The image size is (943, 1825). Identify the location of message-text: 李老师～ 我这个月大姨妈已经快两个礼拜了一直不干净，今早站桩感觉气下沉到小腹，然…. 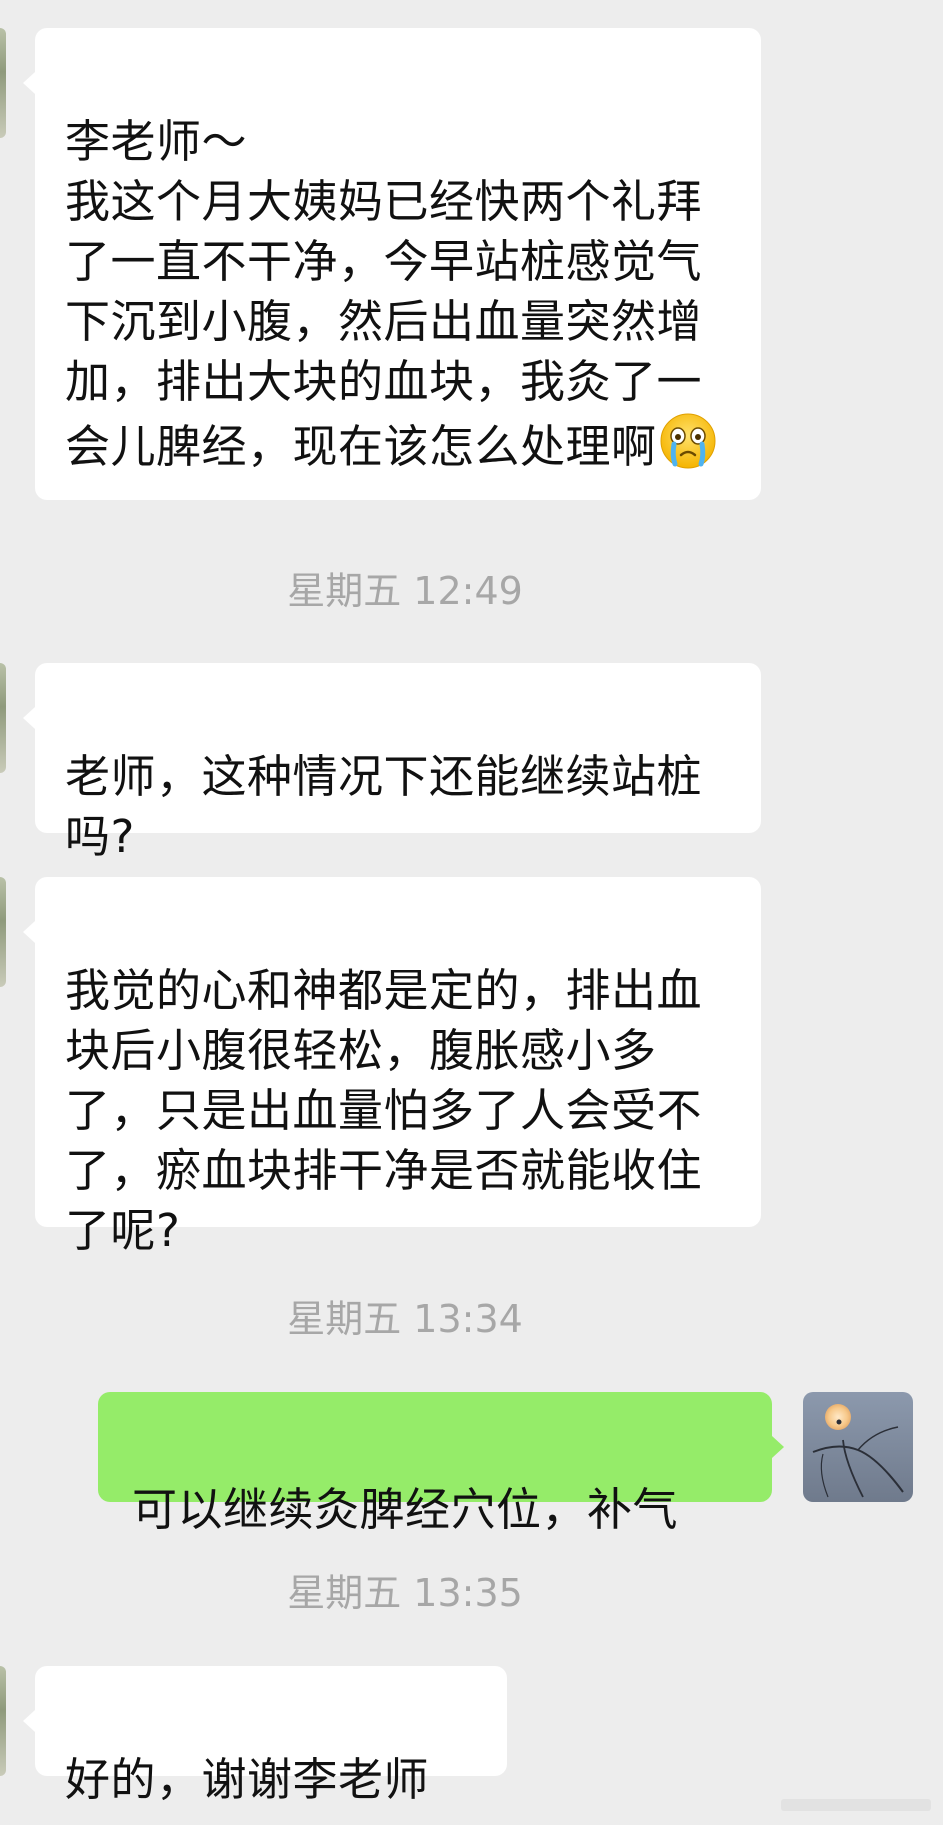
(384, 294).